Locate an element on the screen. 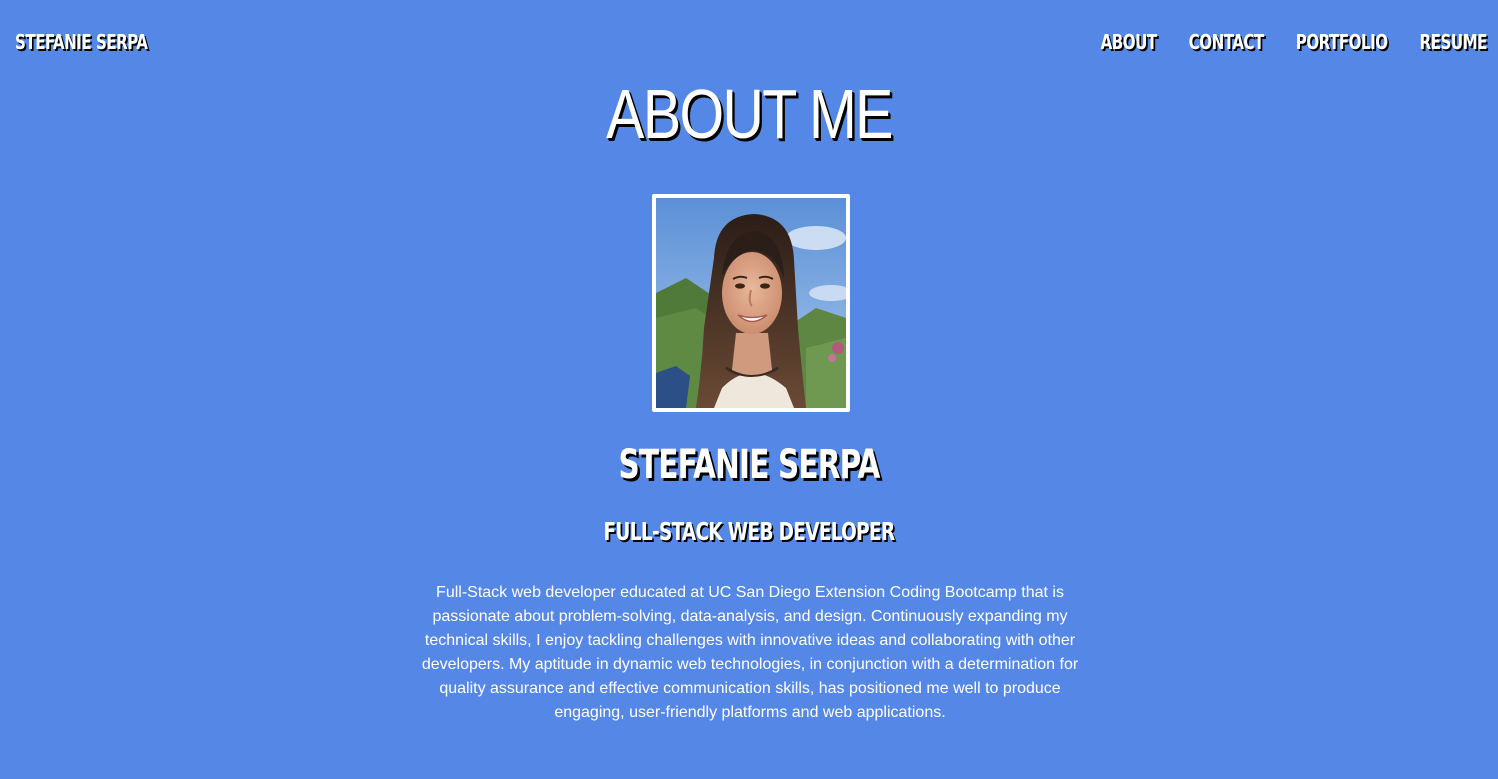 This screenshot has height=779, width=1498. brand-link: STEFANIE SERPA is located at coordinates (81, 42).